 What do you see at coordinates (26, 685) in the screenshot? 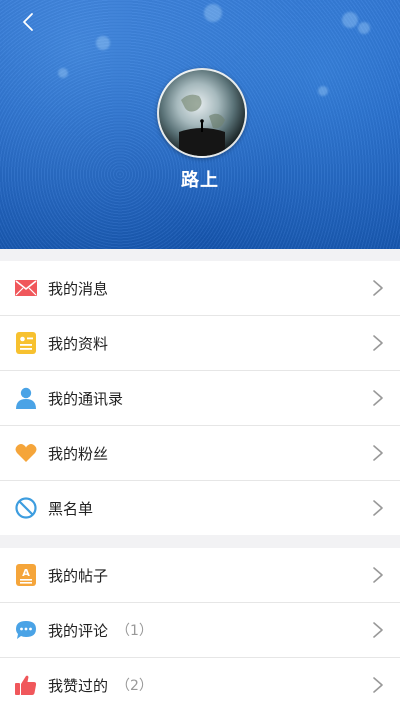
I see `thumbs-up-icon` at bounding box center [26, 685].